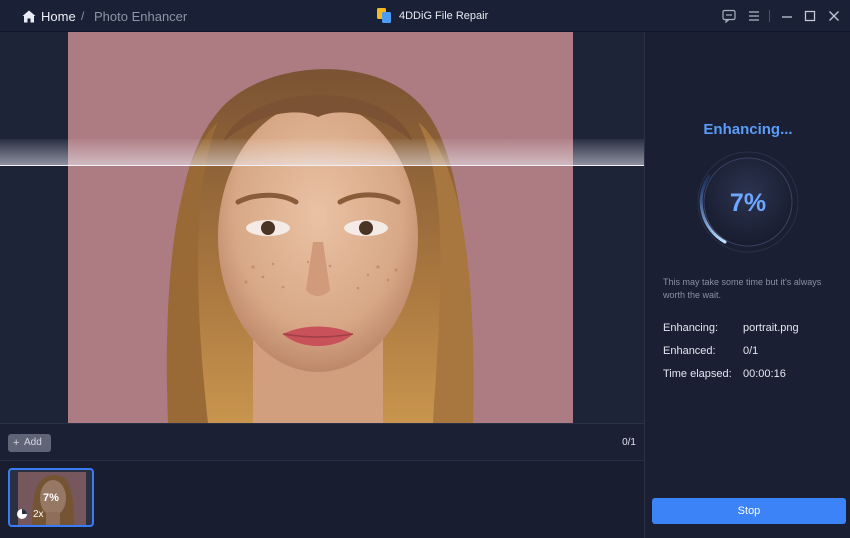 The height and width of the screenshot is (538, 850). What do you see at coordinates (322, 442) in the screenshot?
I see `canvas-toolbar: + Add 0/1` at bounding box center [322, 442].